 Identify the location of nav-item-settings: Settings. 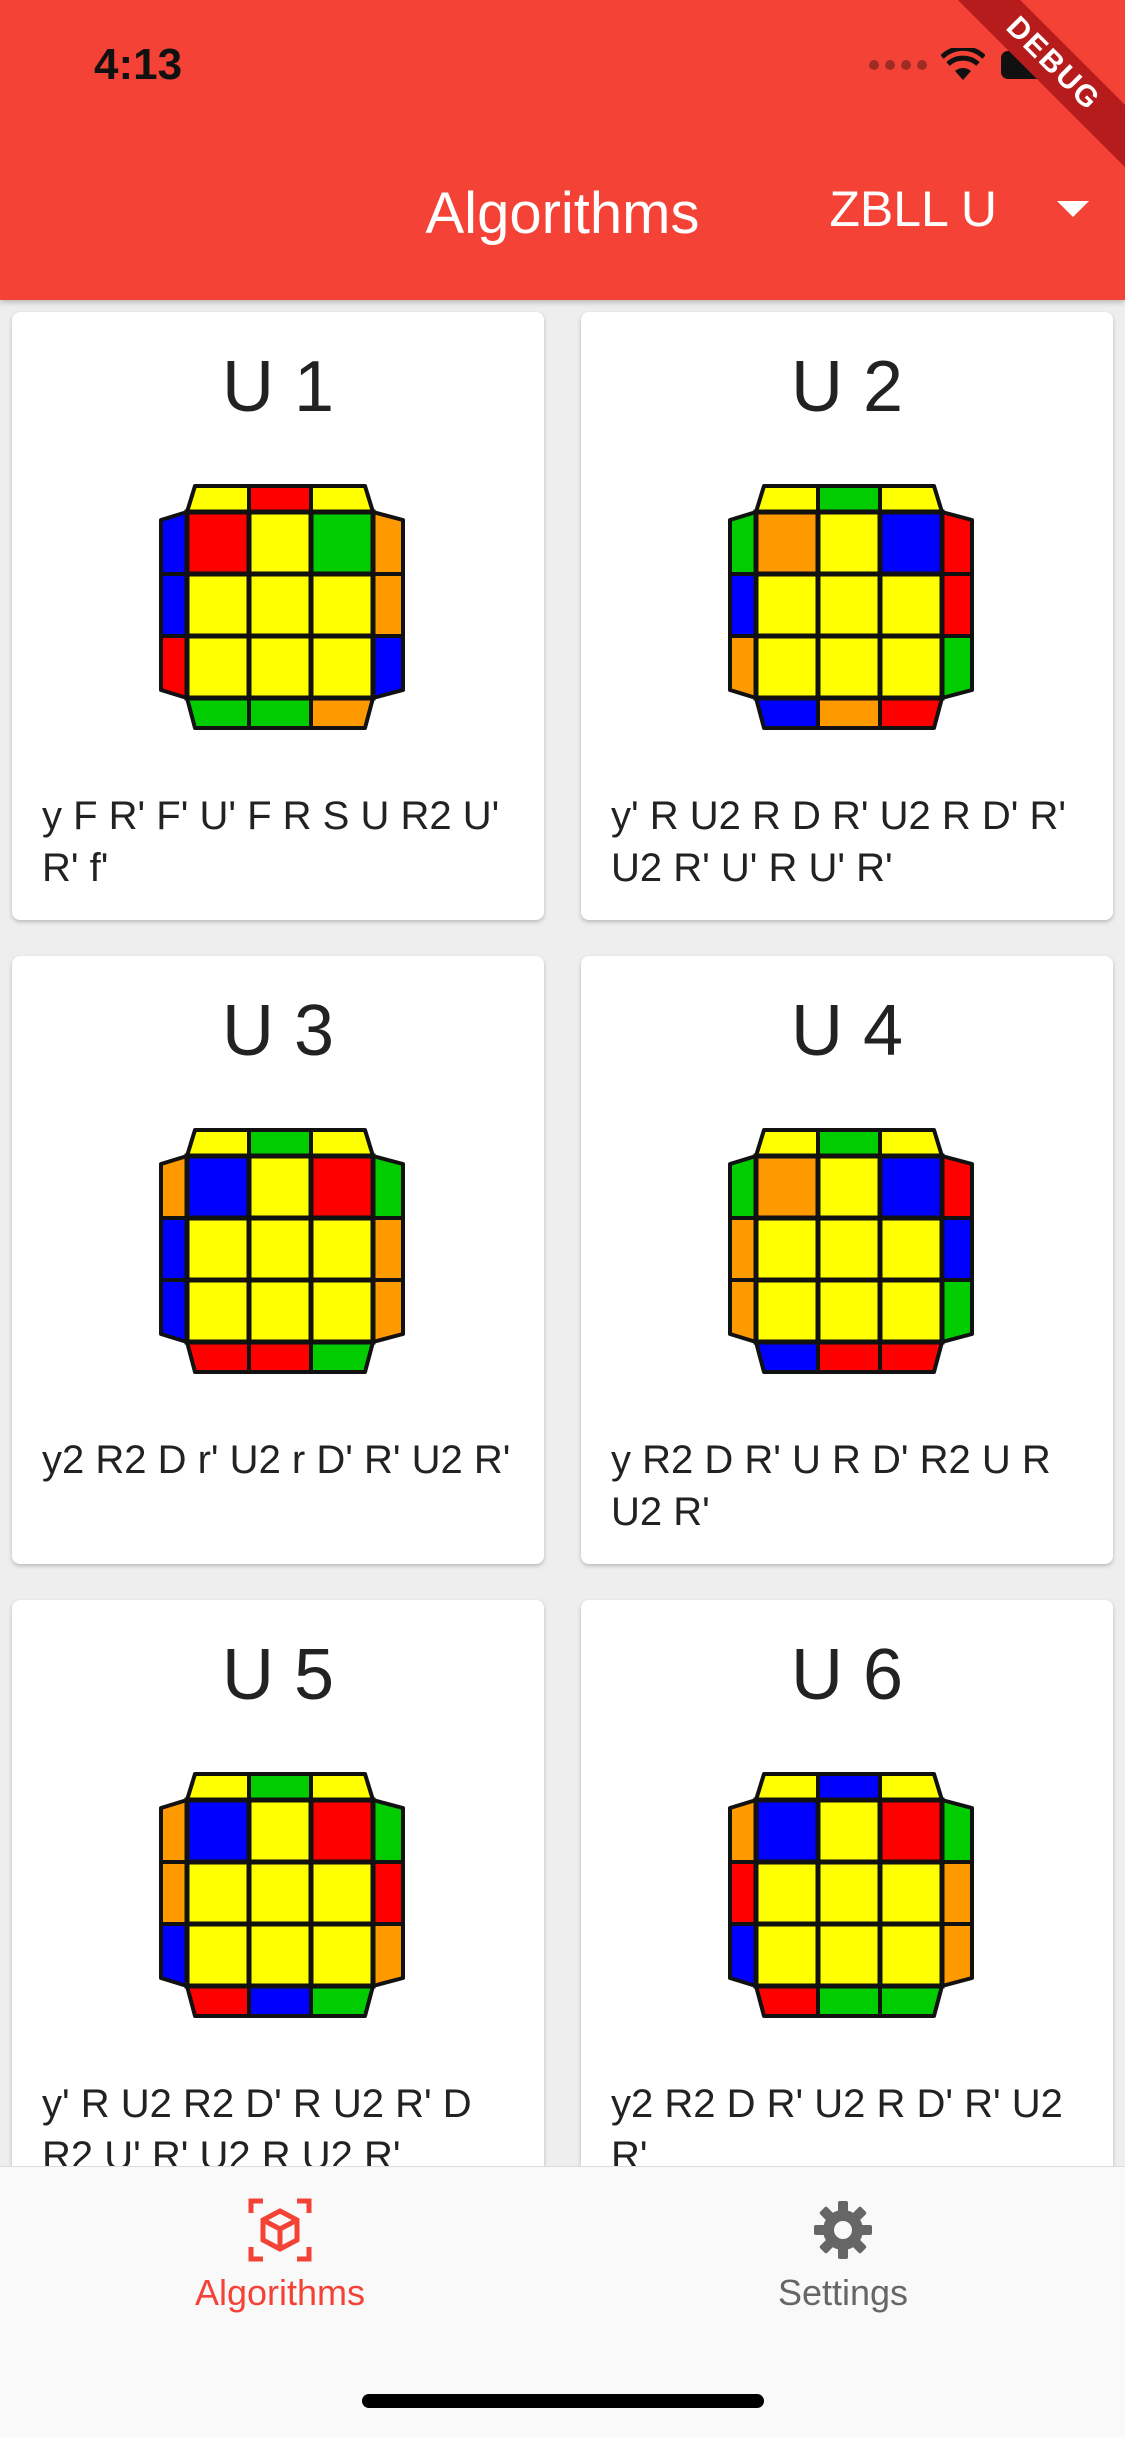
(843, 2255).